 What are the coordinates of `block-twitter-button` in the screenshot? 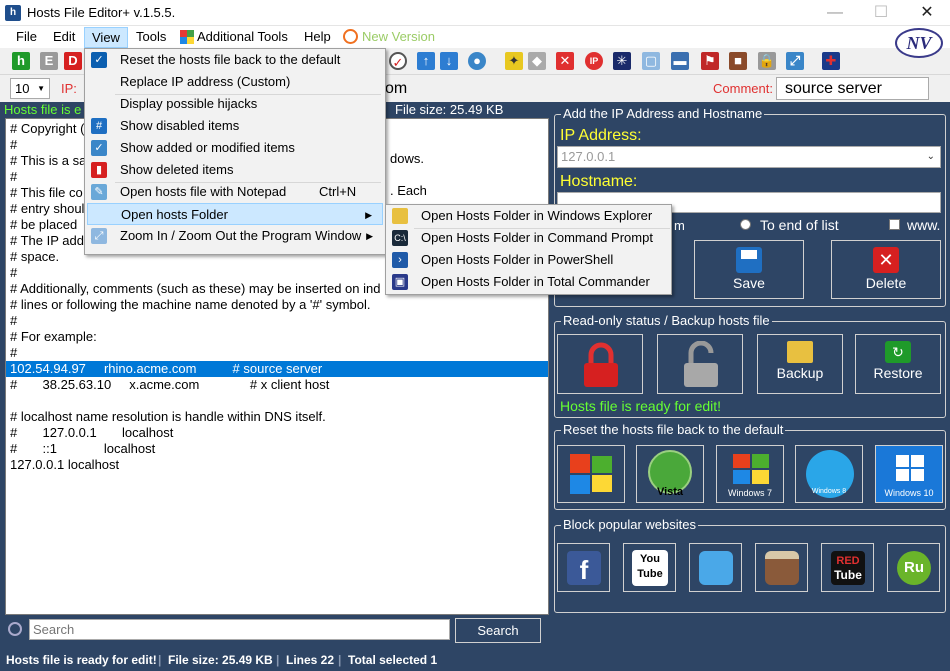 It's located at (715, 567).